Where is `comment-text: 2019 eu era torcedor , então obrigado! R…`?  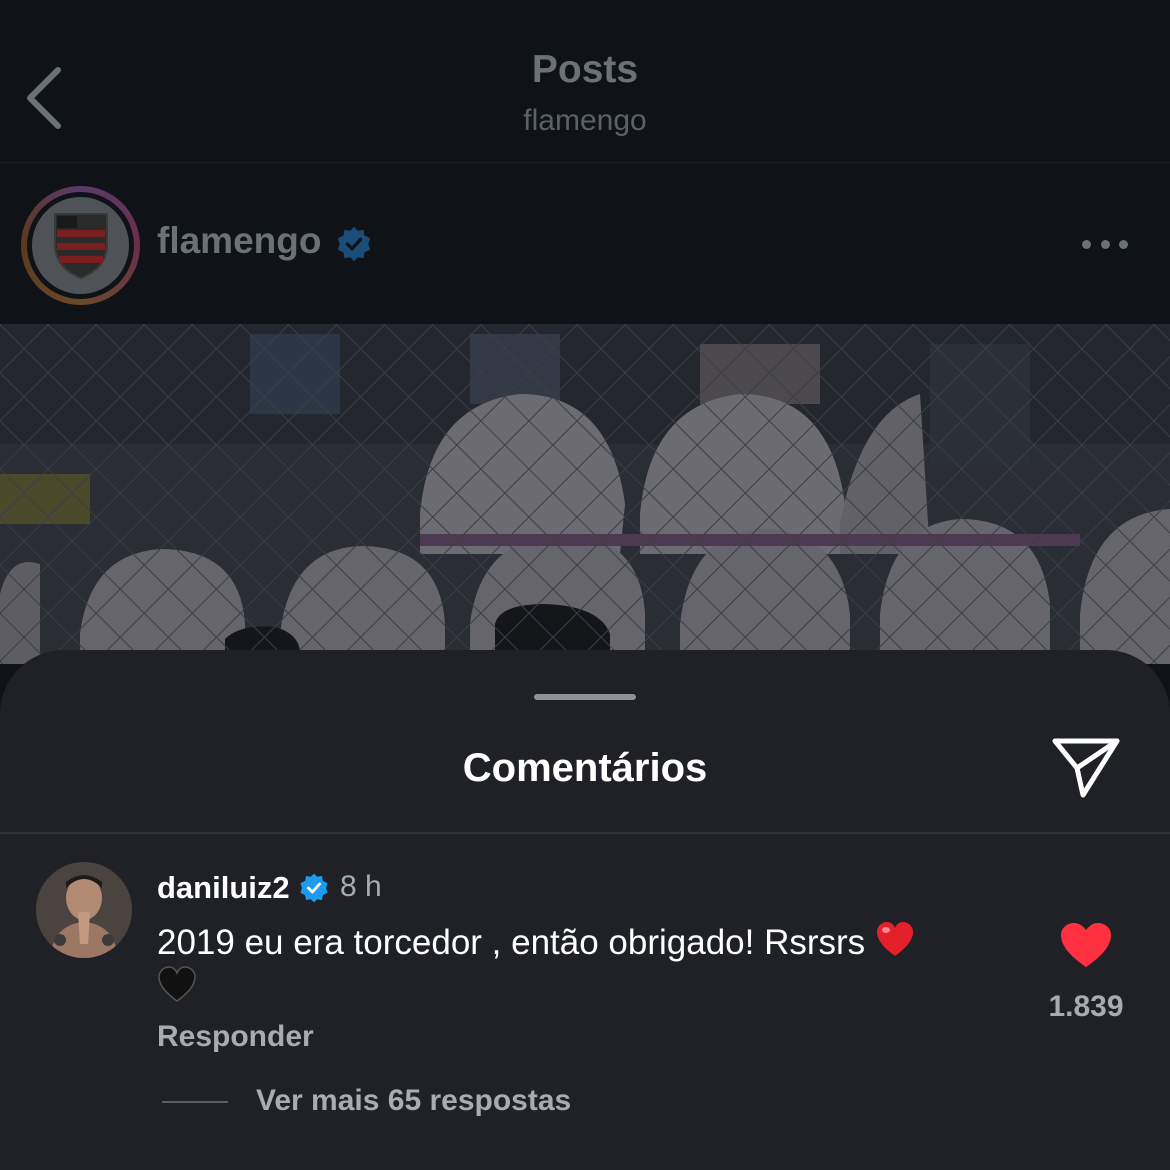
comment-text: 2019 eu era torcedor , então obrigado! R… is located at coordinates (511, 942).